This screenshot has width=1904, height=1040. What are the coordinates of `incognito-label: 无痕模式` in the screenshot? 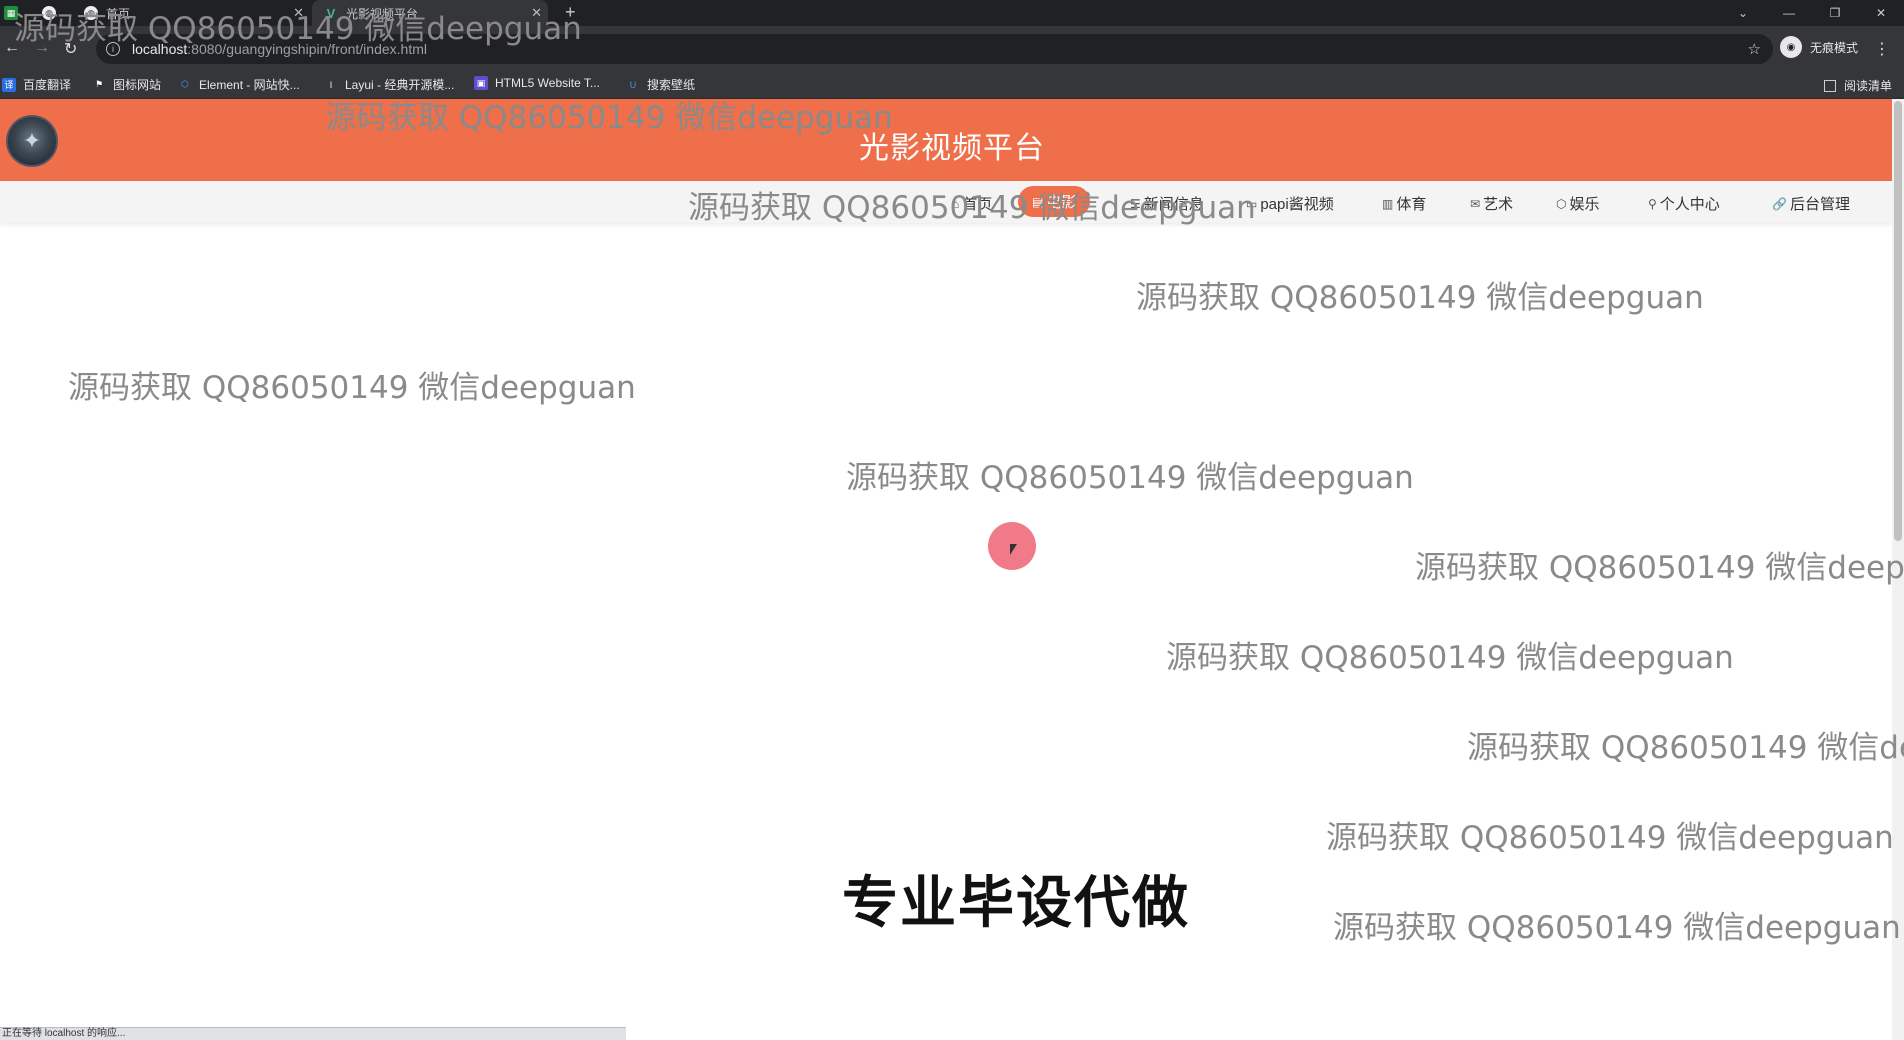 It's located at (1834, 47).